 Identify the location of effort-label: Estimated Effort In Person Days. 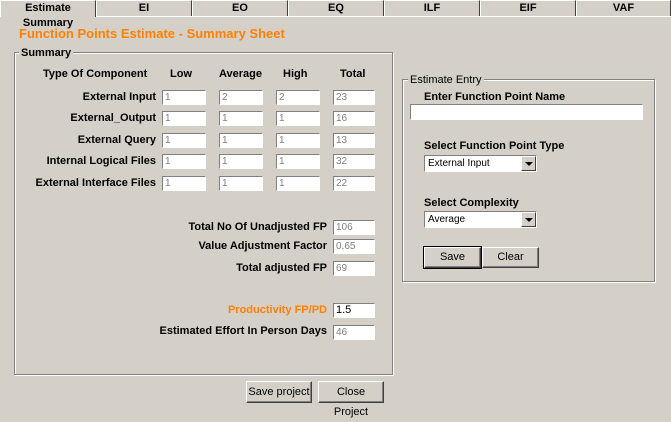
(243, 331).